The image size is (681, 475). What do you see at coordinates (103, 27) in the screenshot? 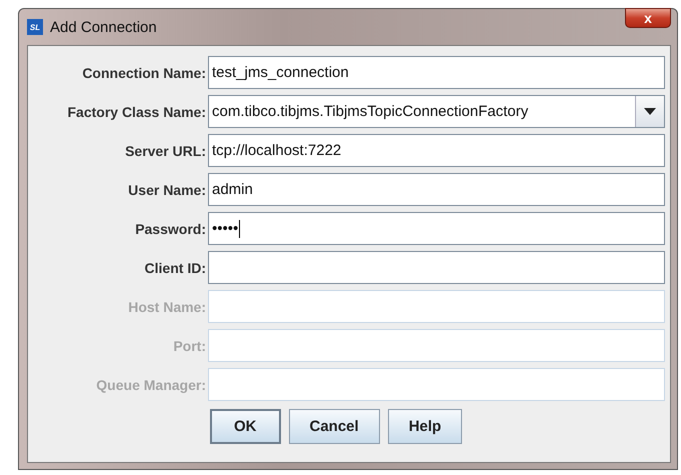
I see `window-title: Add Connection` at bounding box center [103, 27].